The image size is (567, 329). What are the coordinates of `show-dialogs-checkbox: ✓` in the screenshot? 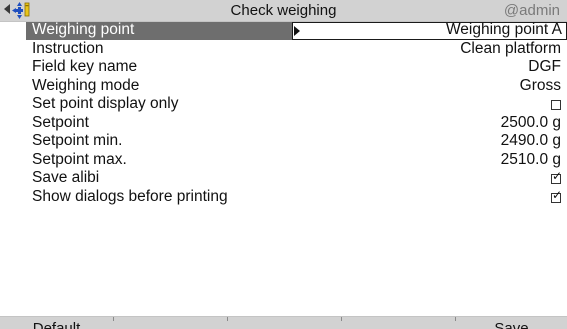 It's located at (556, 195).